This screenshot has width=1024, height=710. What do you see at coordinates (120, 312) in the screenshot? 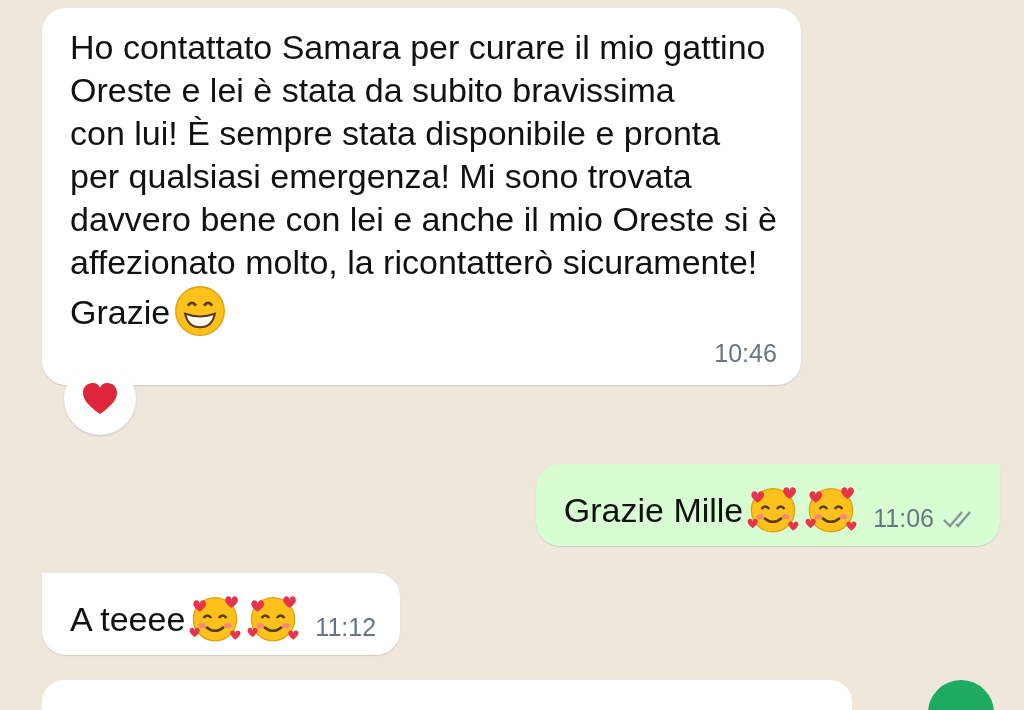
I see `message-text: Grazie` at bounding box center [120, 312].